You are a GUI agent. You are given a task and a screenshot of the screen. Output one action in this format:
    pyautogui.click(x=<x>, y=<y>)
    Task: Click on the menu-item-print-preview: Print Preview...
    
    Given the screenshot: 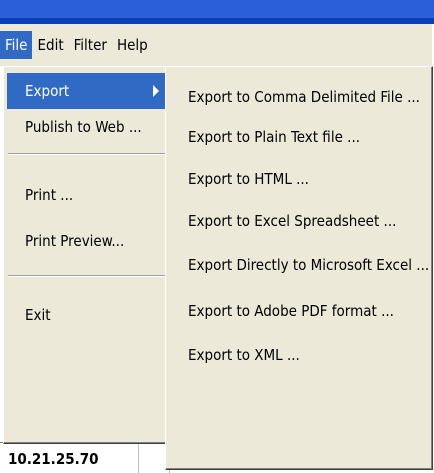 What is the action you would take?
    pyautogui.click(x=87, y=241)
    